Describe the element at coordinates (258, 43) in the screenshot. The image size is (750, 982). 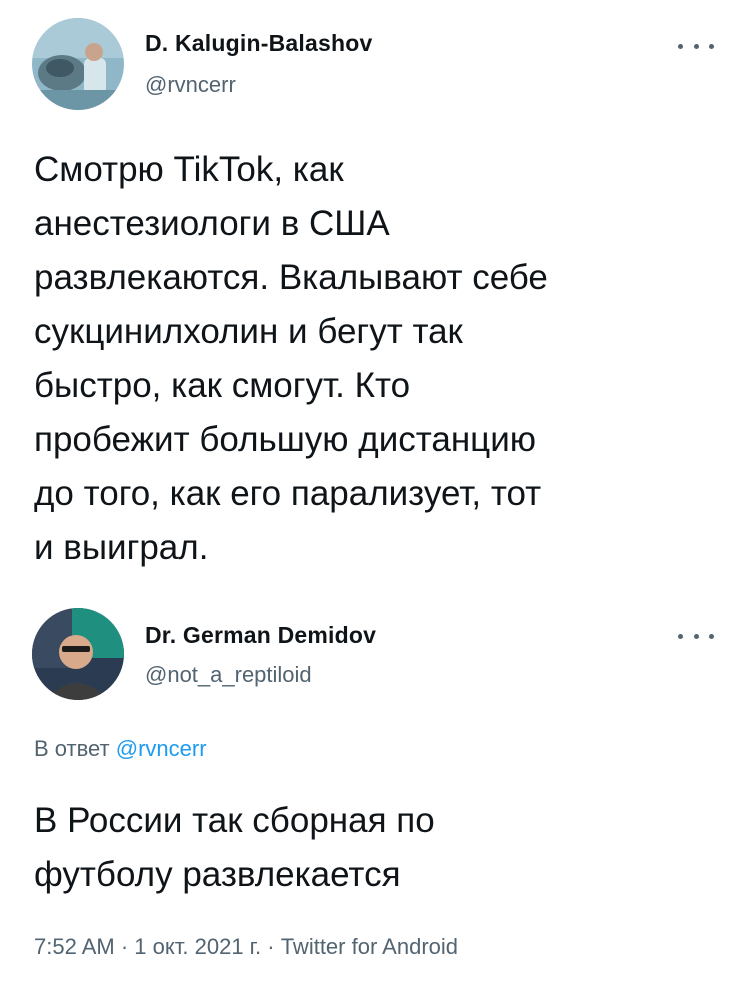
I see `author-name: D. Kalugin-Balashov` at that location.